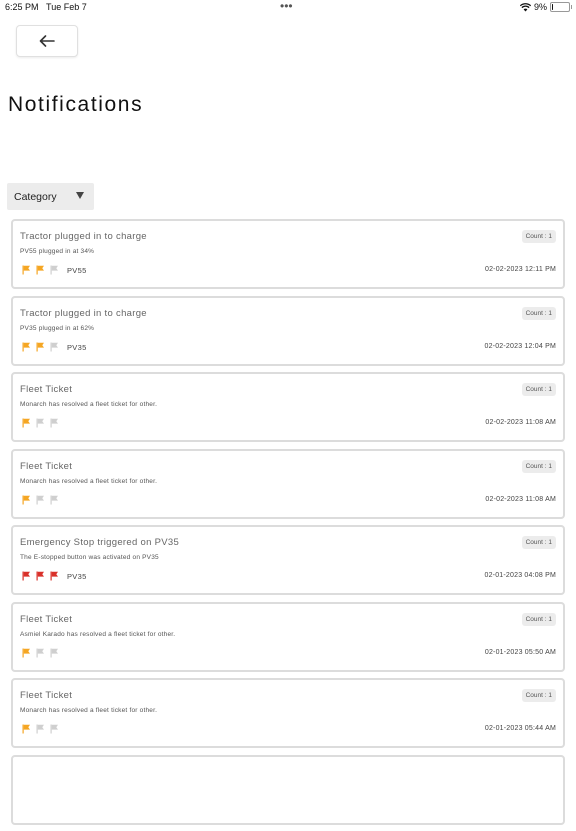 This screenshot has width=576, height=831. I want to click on notification-card, so click(288, 789).